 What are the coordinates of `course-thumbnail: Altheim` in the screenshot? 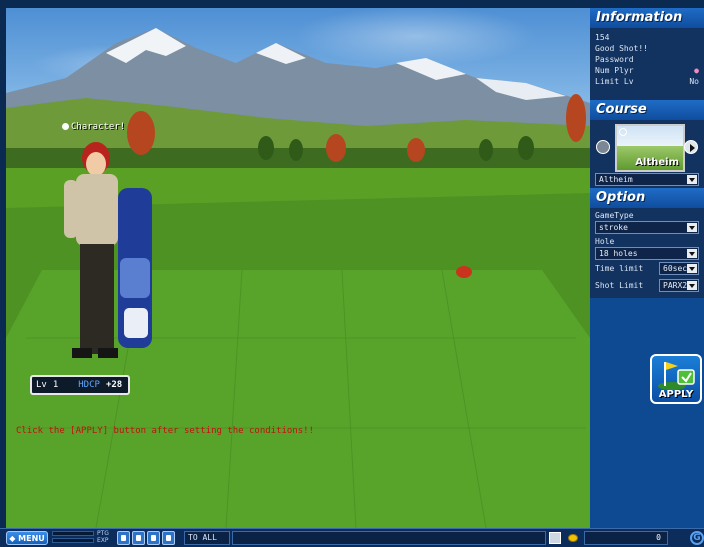 It's located at (650, 148).